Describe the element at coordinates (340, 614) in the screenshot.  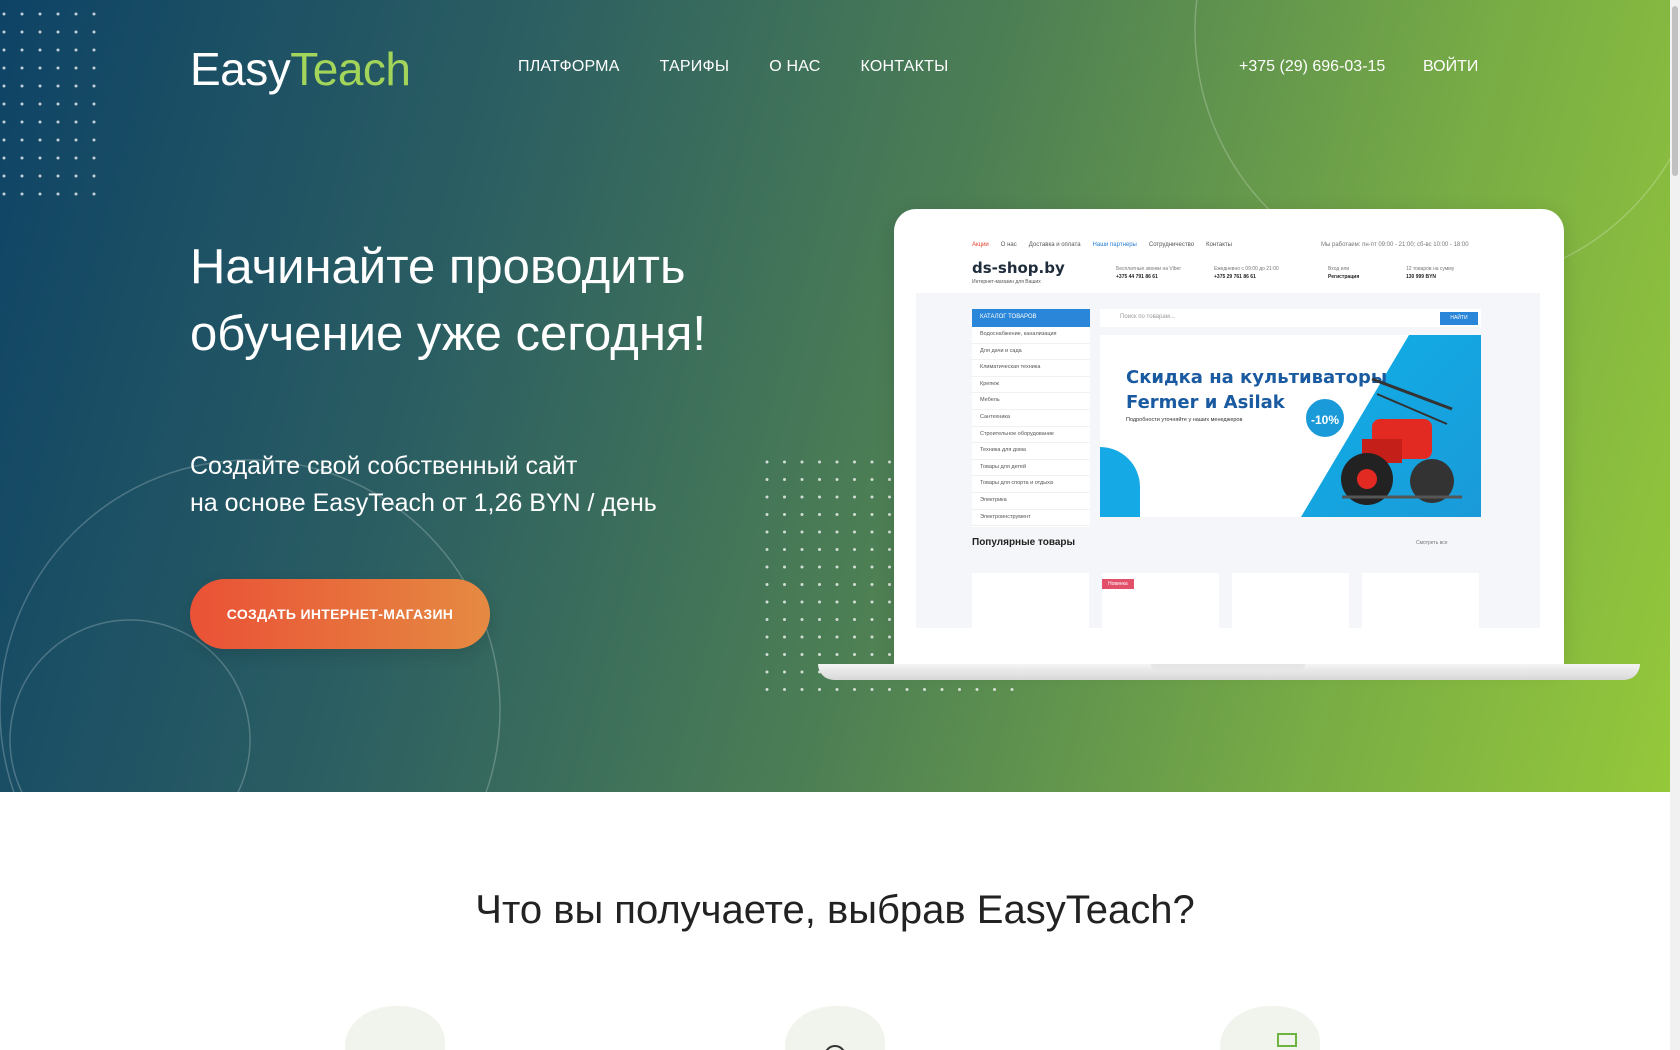
I see `create-store-button: СОЗДАТЬ ИНТЕРНЕТ-МАГАЗИН` at that location.